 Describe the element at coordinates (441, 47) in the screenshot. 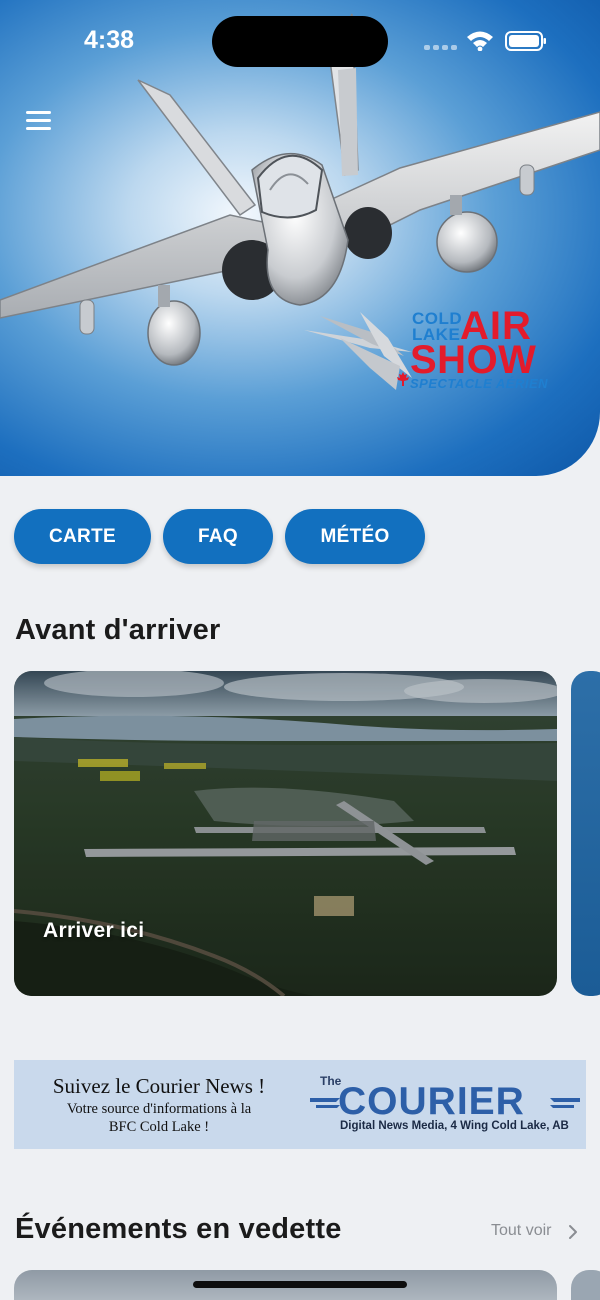

I see `signal-icon` at that location.